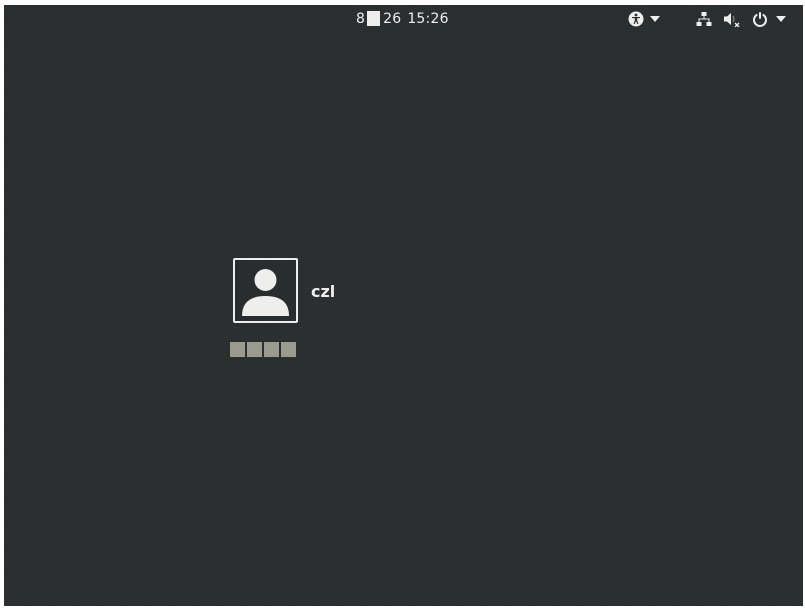 The height and width of the screenshot is (609, 805). Describe the element at coordinates (428, 18) in the screenshot. I see `clock-time: 15:26` at that location.